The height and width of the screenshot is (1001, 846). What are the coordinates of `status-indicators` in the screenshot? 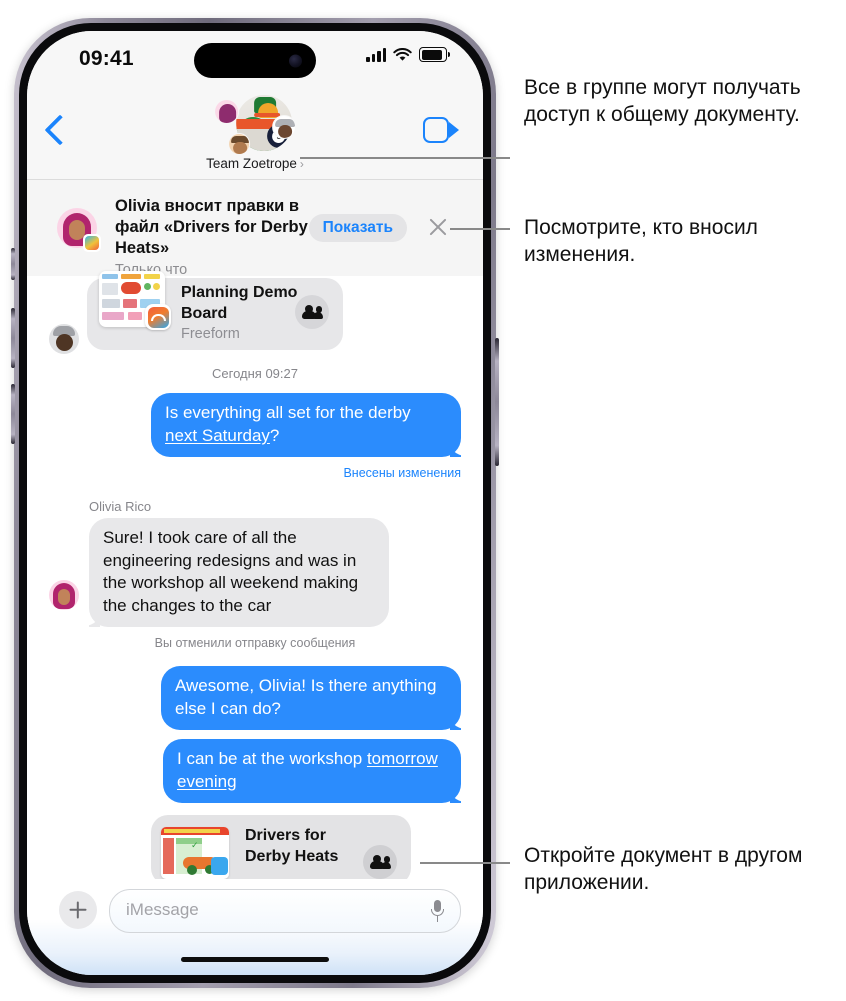 It's located at (408, 54).